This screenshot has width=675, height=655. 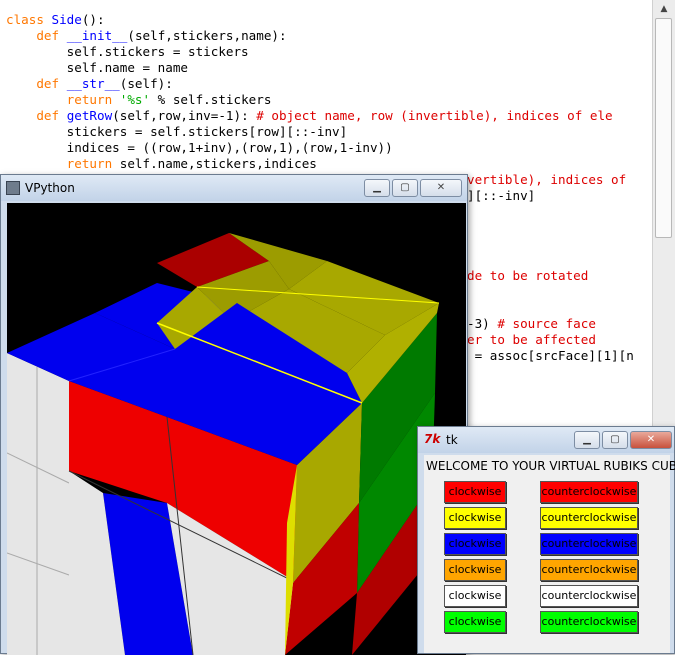 I want to click on vpython-title: VPython, so click(x=50, y=188).